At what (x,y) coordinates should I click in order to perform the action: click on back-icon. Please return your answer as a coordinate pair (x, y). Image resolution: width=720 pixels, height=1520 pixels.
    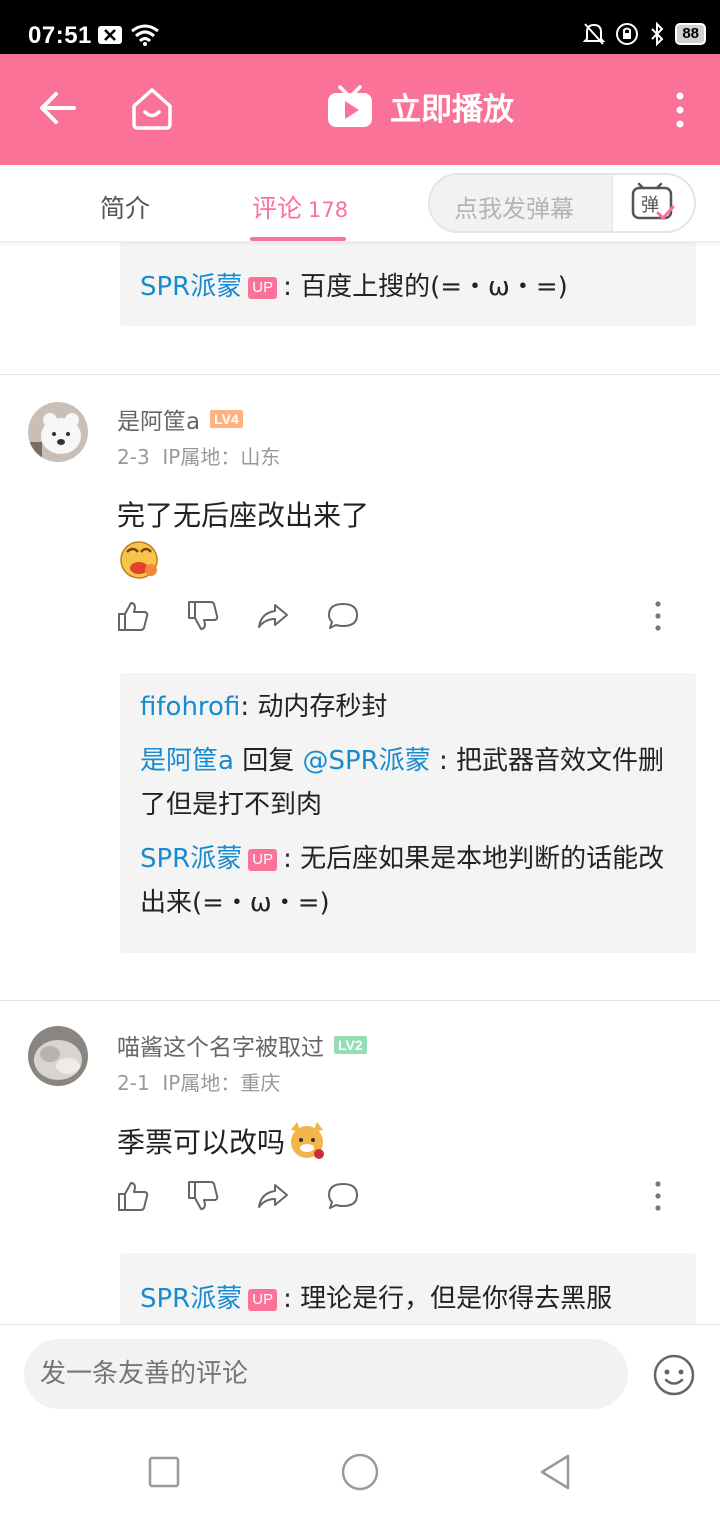
    Looking at the image, I should click on (58, 108).